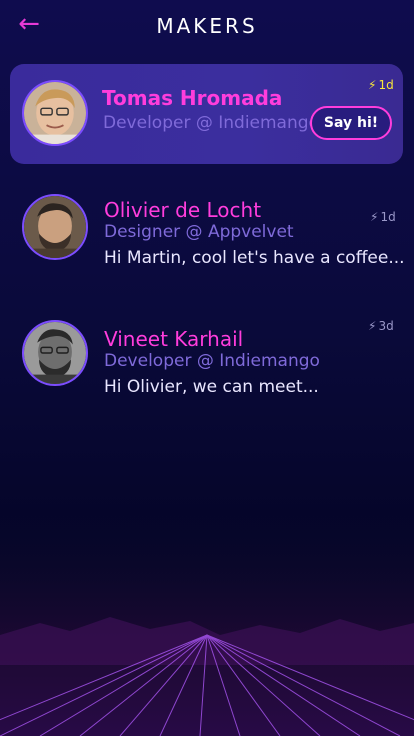  I want to click on top-bar: ← MAKERS, so click(207, 28).